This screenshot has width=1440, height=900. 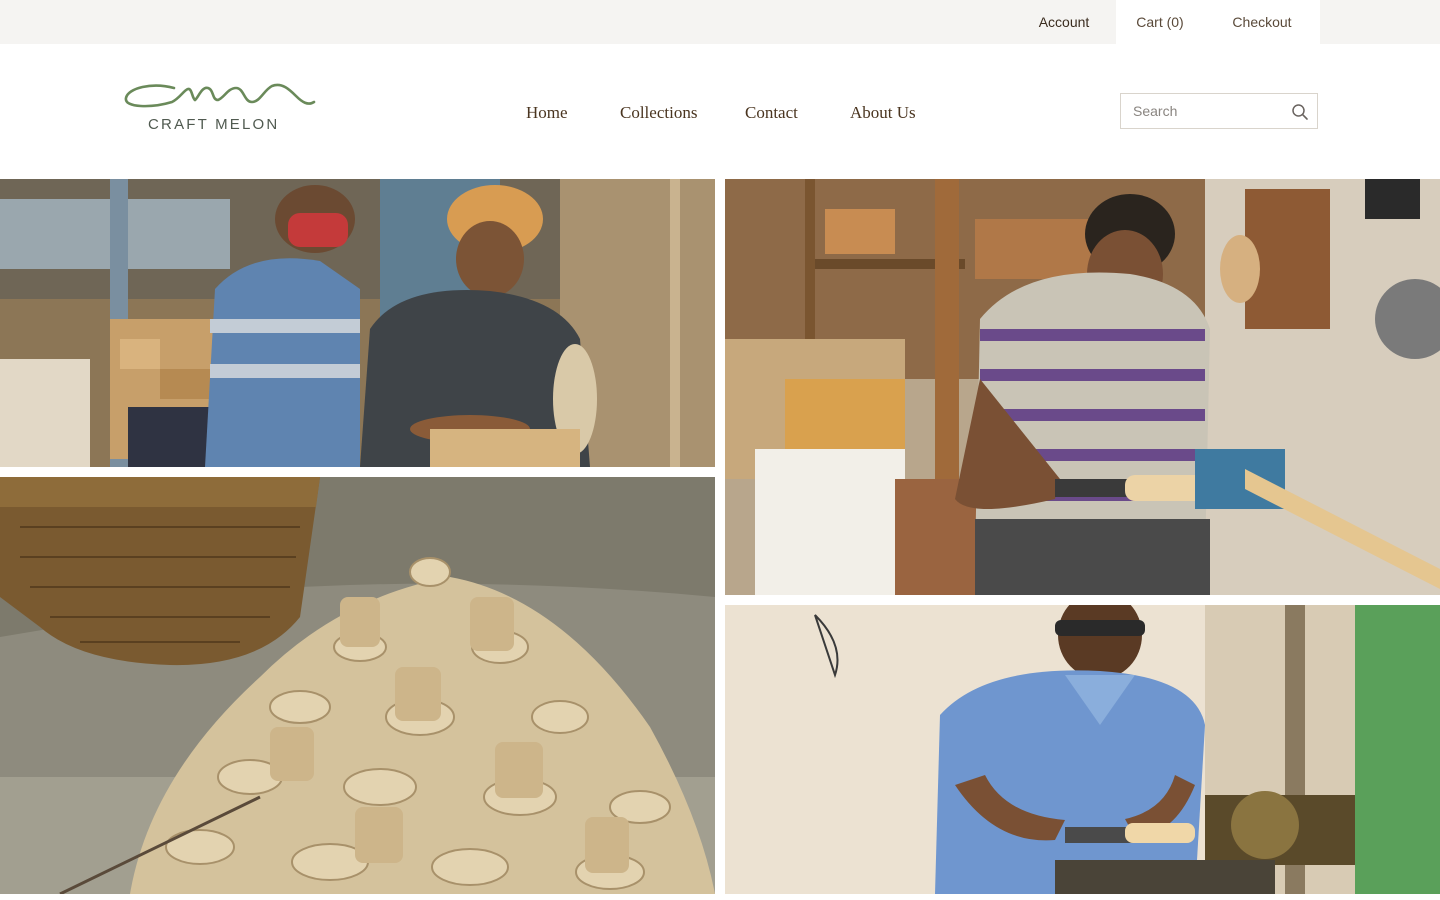 I want to click on search-box, so click(x=1219, y=111).